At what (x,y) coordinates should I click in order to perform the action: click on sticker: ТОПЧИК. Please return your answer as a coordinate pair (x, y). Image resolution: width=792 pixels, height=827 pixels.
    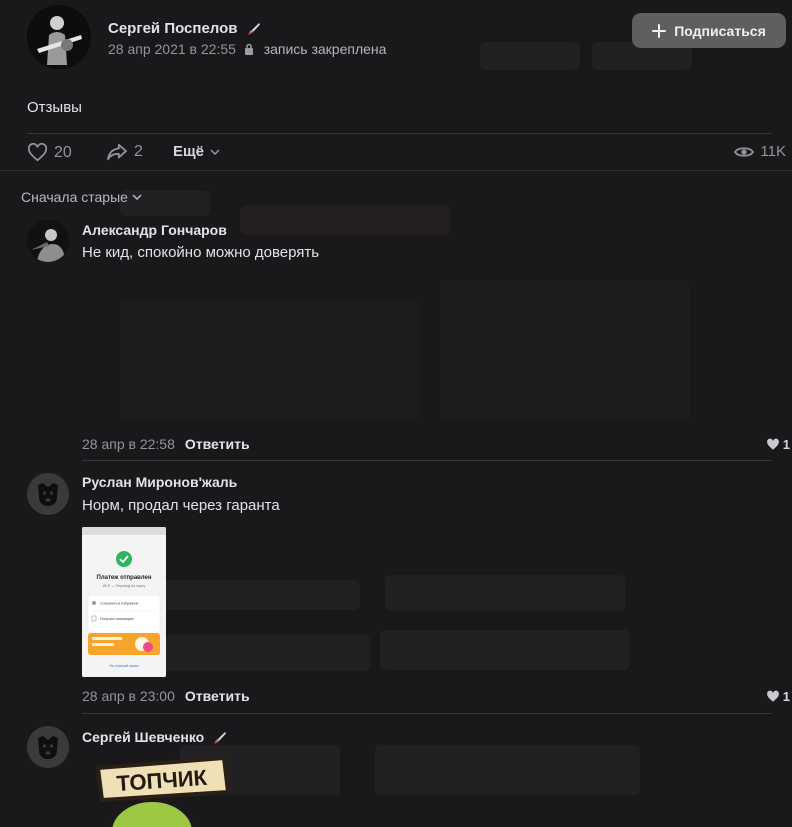
    Looking at the image, I should click on (162, 790).